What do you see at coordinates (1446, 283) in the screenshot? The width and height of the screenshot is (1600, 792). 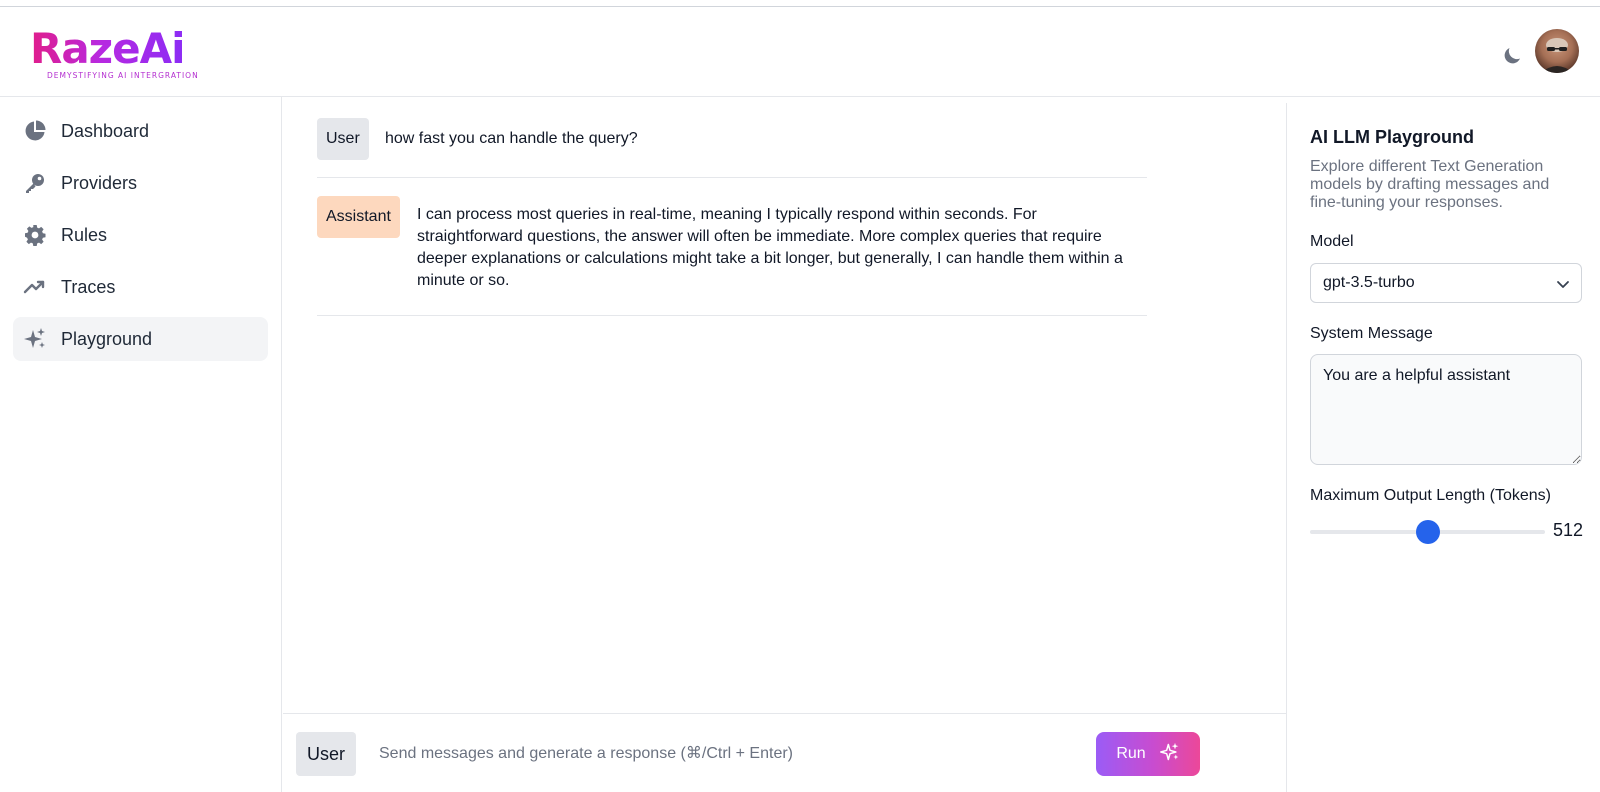 I see `model-select: gpt-3.5-turbo` at bounding box center [1446, 283].